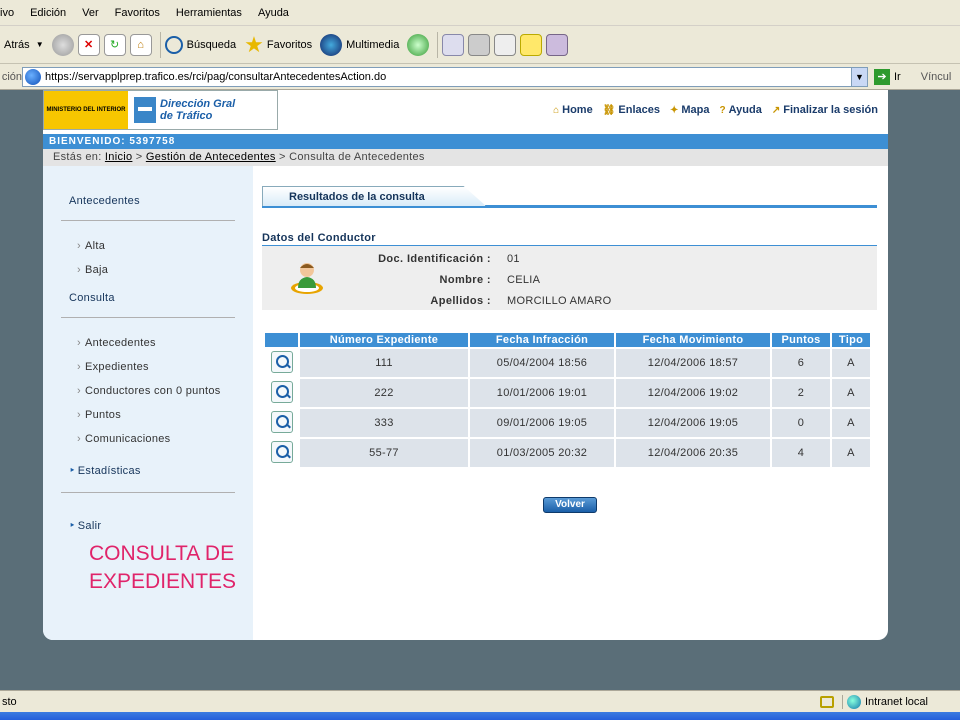 This screenshot has height=720, width=960. I want to click on cell-fecha-movimiento: 12/04/2006 20:35, so click(693, 453).